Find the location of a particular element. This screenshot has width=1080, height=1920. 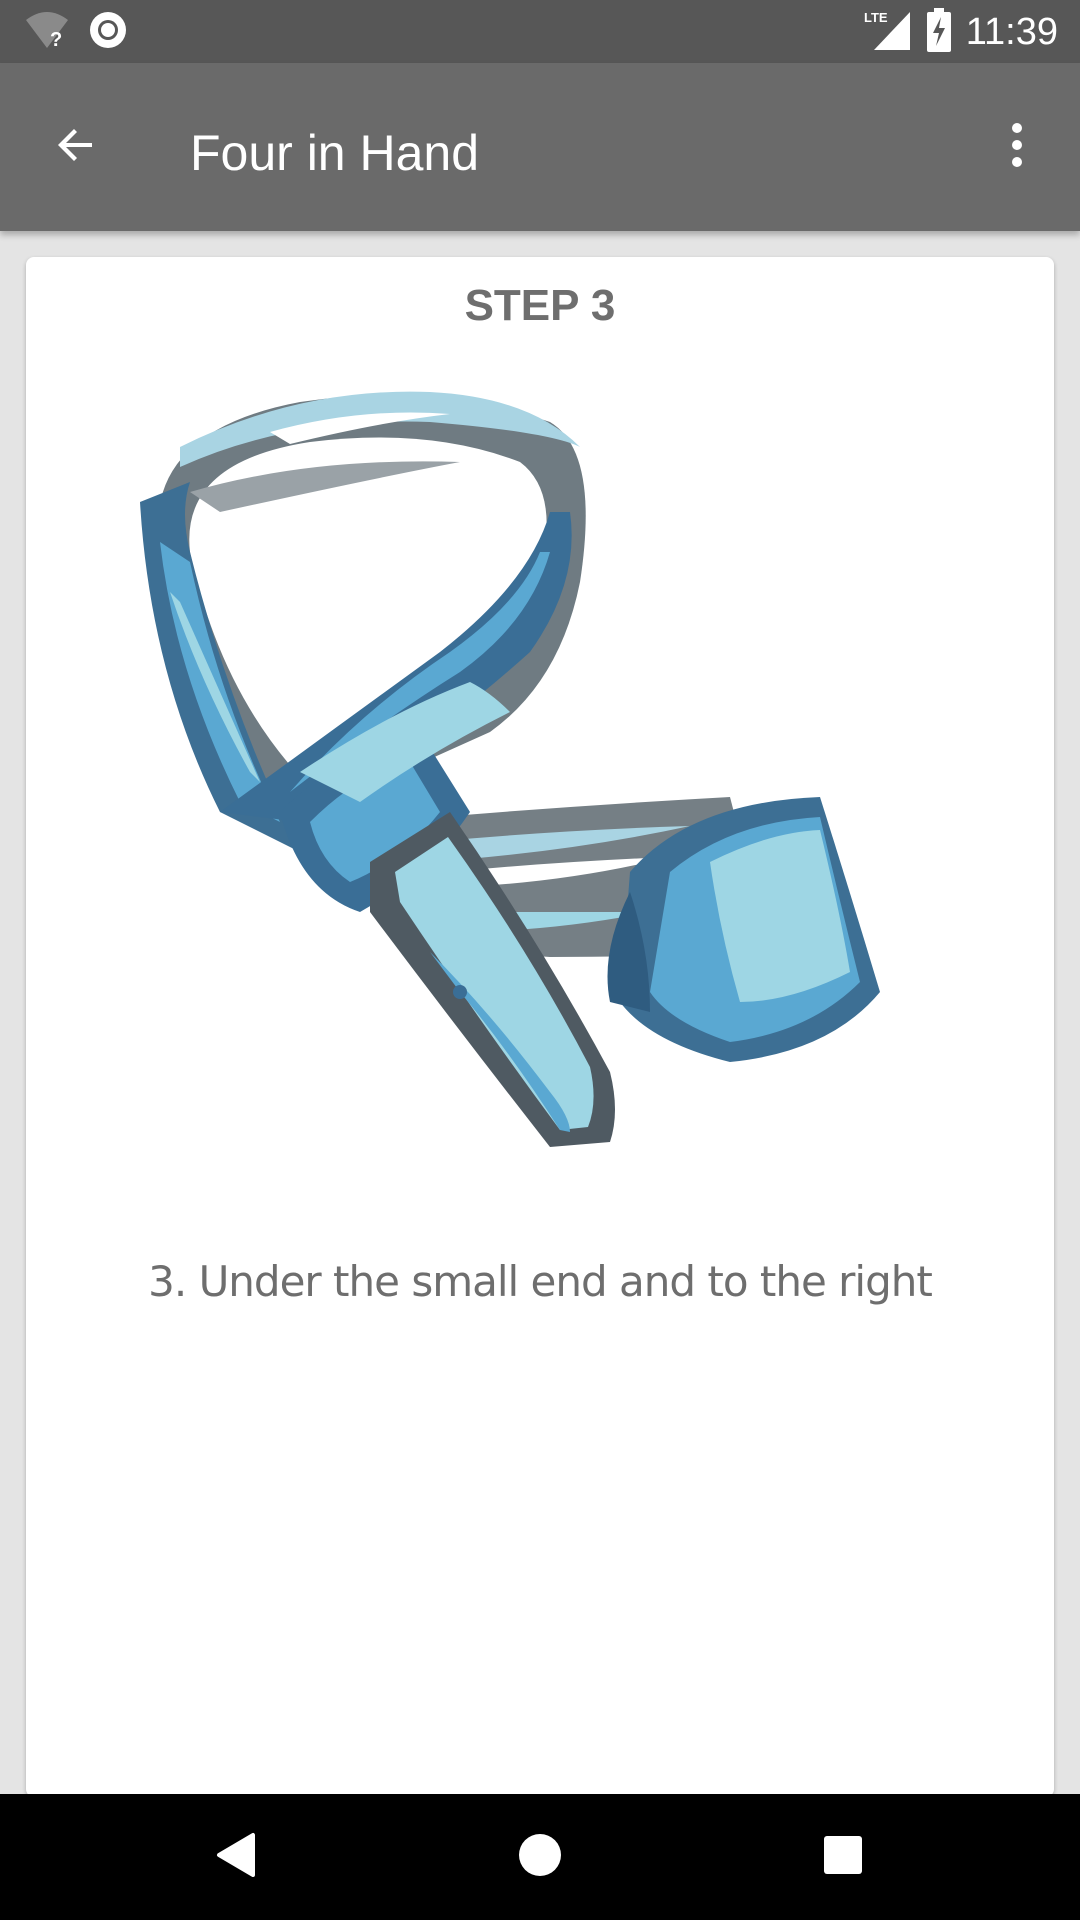

step-description: 3. Under the small end and to the right is located at coordinates (540, 1281).